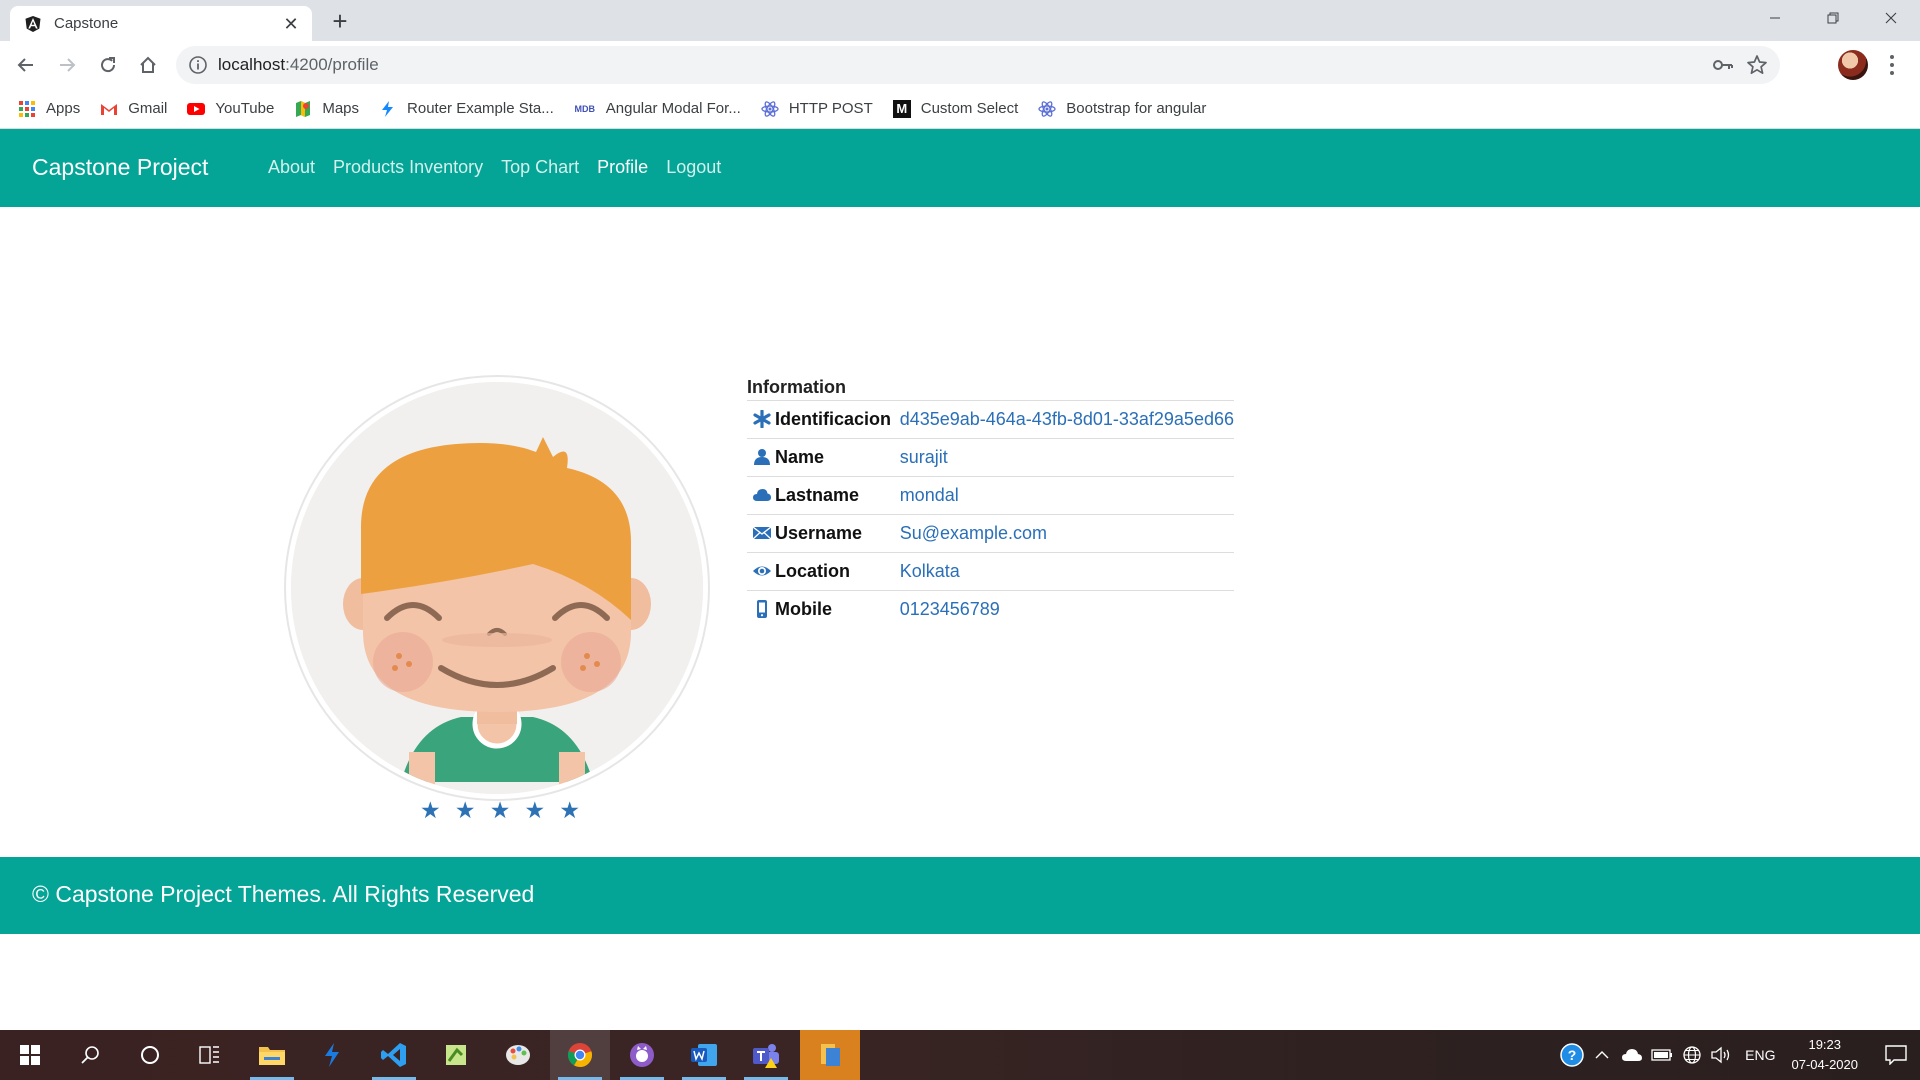  I want to click on table-row: Lastname mondal, so click(990, 495).